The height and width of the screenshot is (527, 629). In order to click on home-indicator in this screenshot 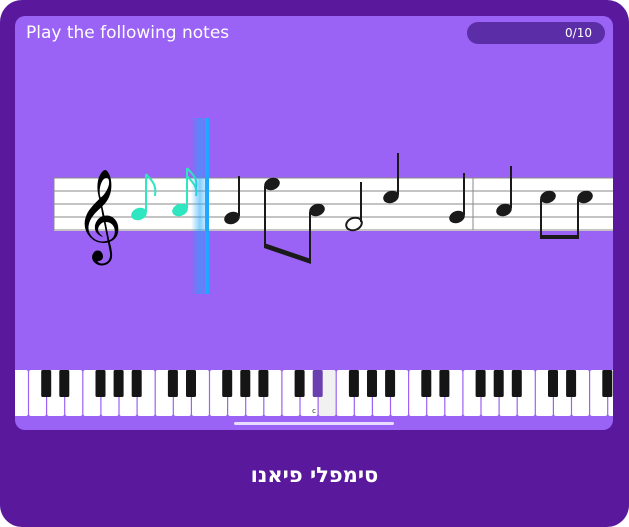, I will do `click(314, 423)`.